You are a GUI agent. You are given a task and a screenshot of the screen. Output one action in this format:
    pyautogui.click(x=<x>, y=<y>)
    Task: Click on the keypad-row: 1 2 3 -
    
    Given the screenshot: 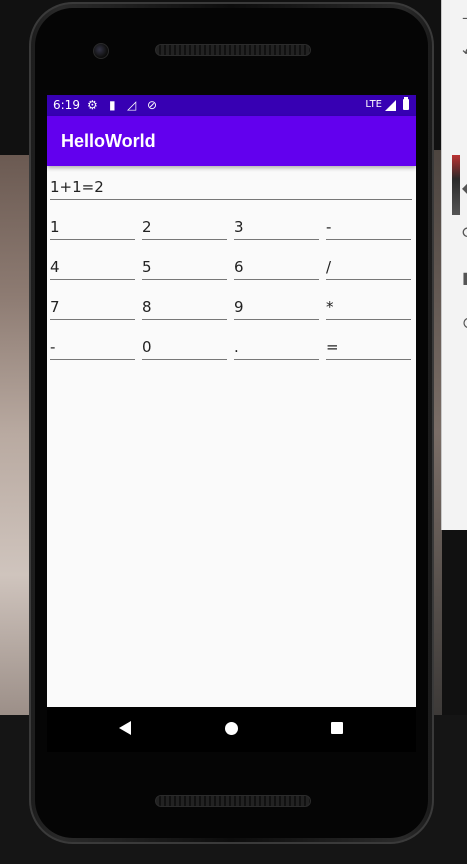 What is the action you would take?
    pyautogui.click(x=232, y=237)
    